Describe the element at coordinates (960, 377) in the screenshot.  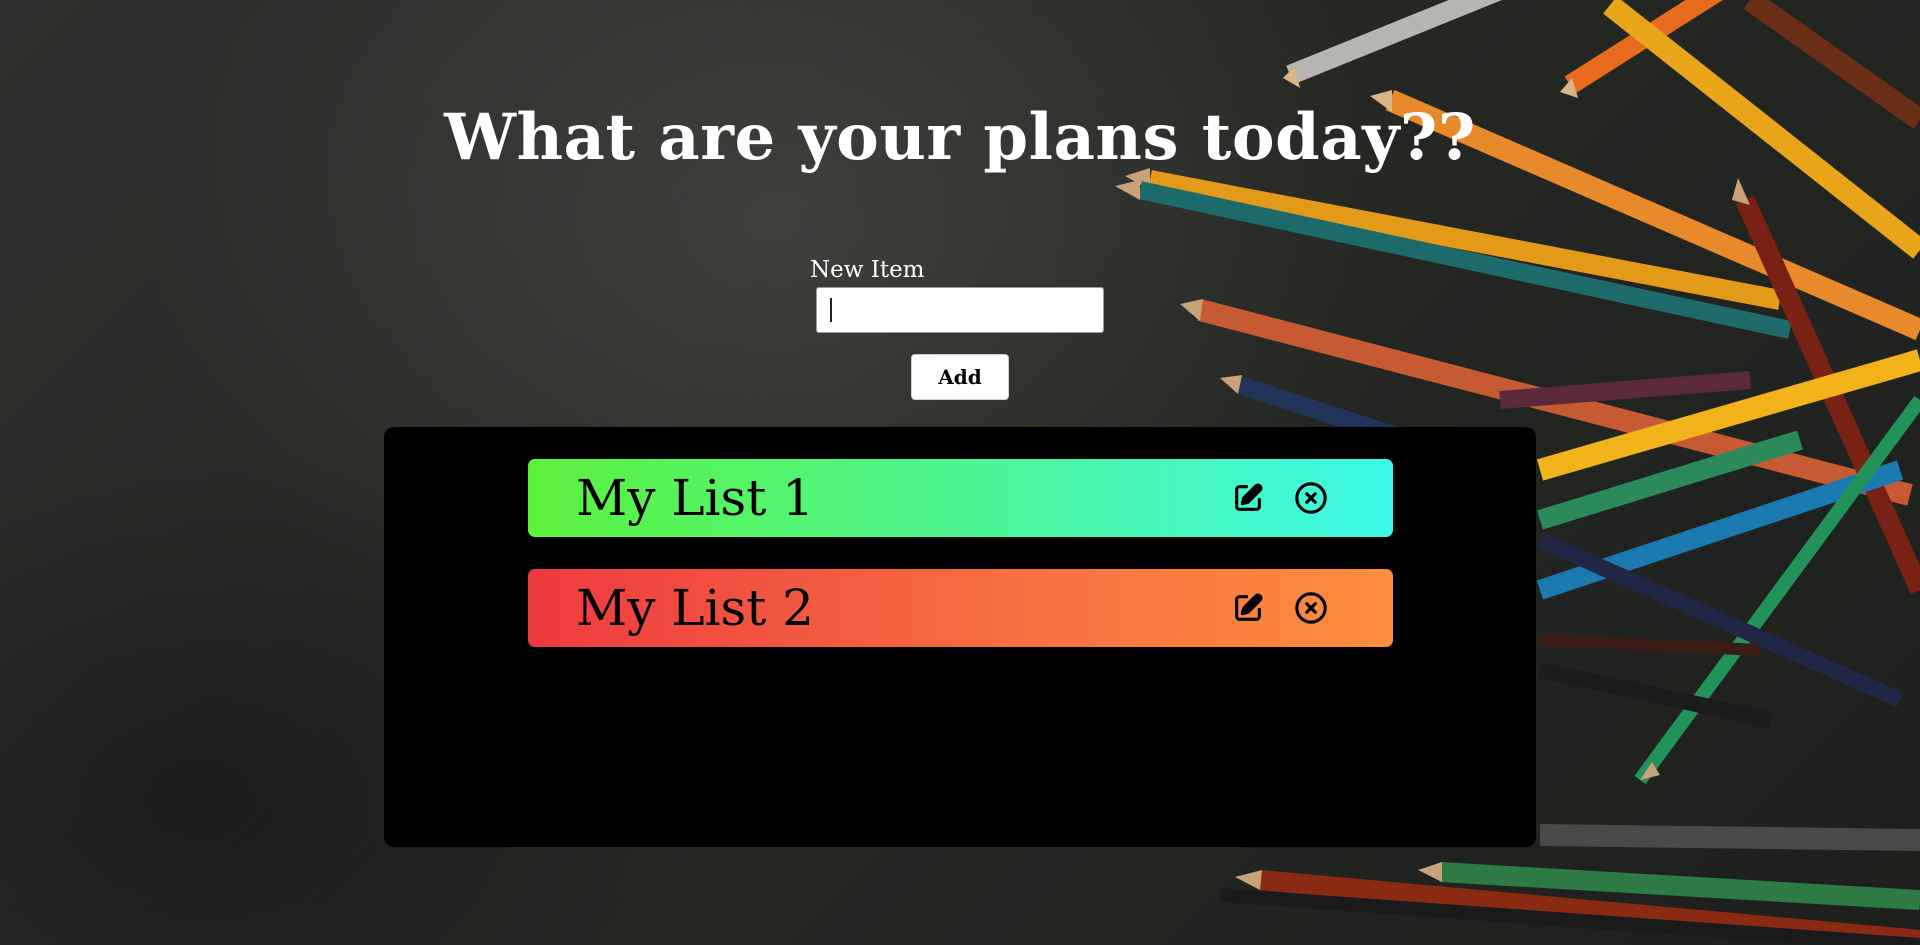
I see `add-button: Add` at that location.